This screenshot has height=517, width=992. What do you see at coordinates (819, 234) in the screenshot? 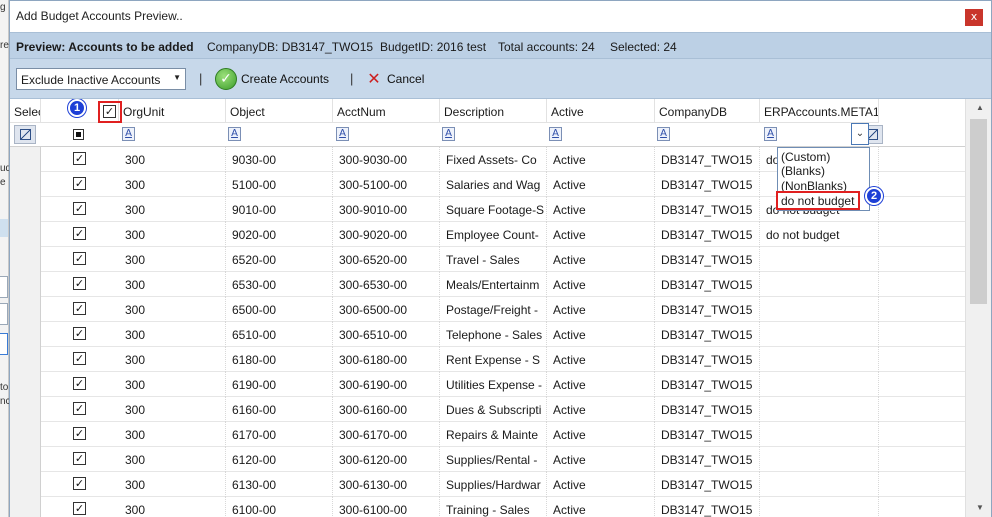
I see `cell-meta1: do not budget` at bounding box center [819, 234].